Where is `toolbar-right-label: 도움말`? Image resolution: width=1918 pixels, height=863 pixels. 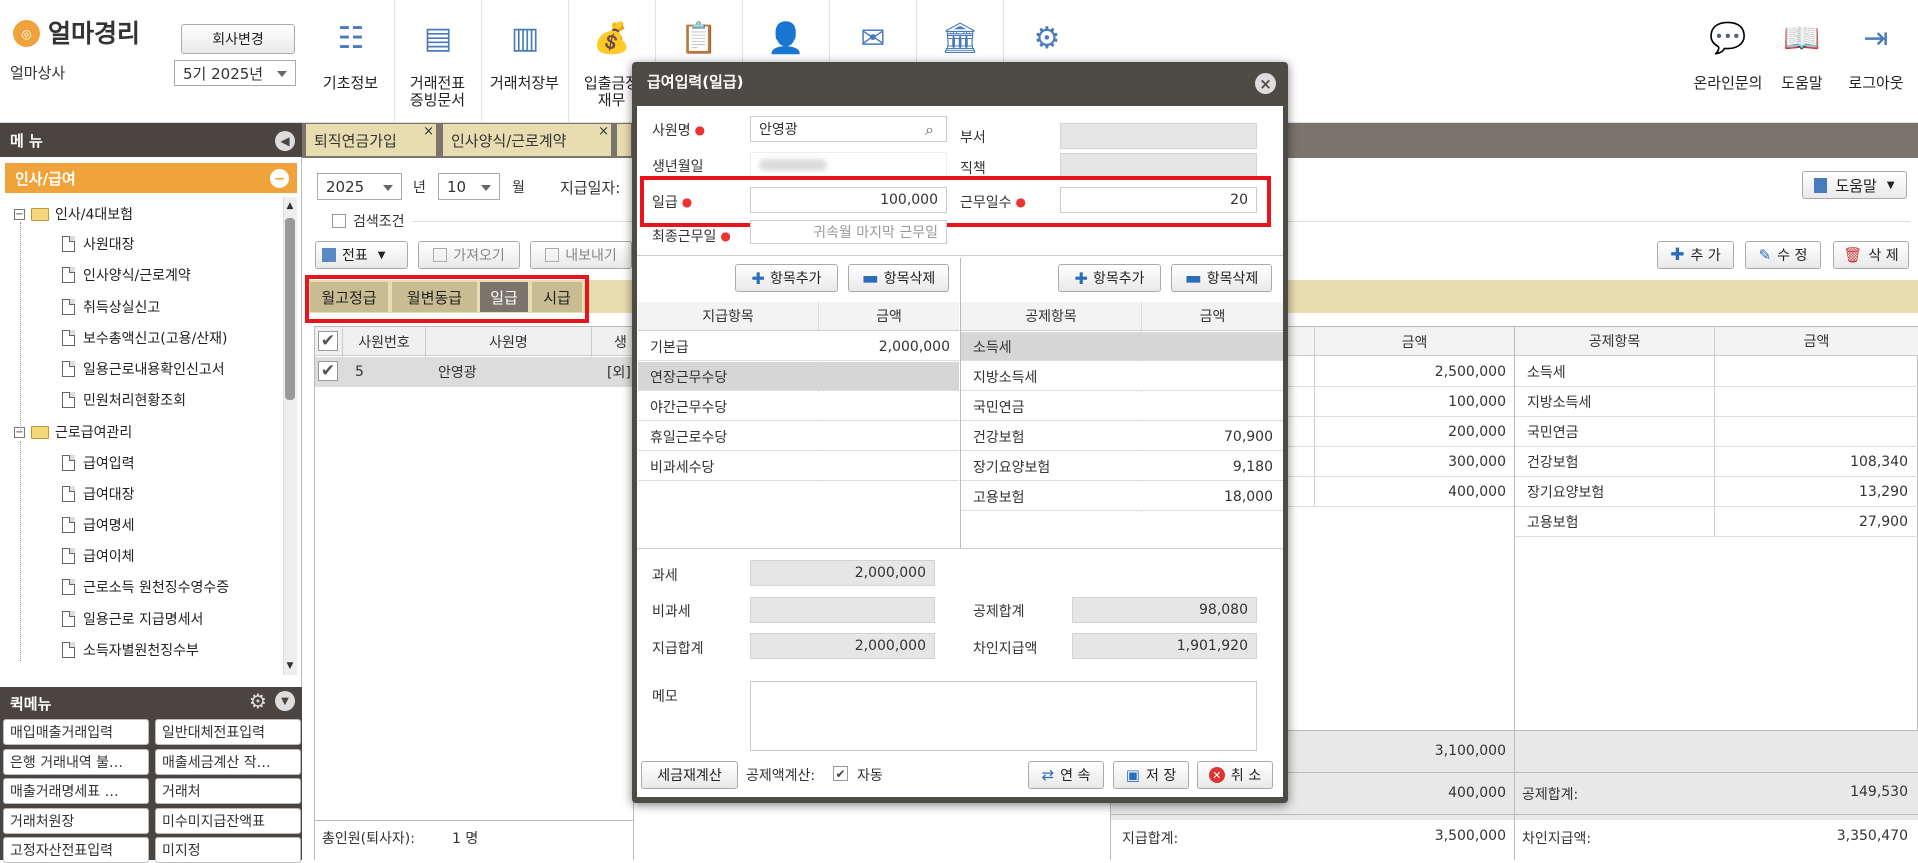
toolbar-right-label: 도움말 is located at coordinates (1802, 83).